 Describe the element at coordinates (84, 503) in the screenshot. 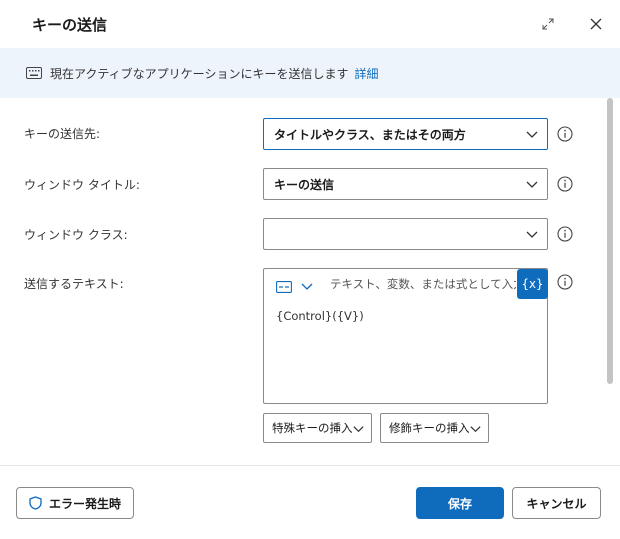

I see `on-error-label: エラー発生時` at that location.